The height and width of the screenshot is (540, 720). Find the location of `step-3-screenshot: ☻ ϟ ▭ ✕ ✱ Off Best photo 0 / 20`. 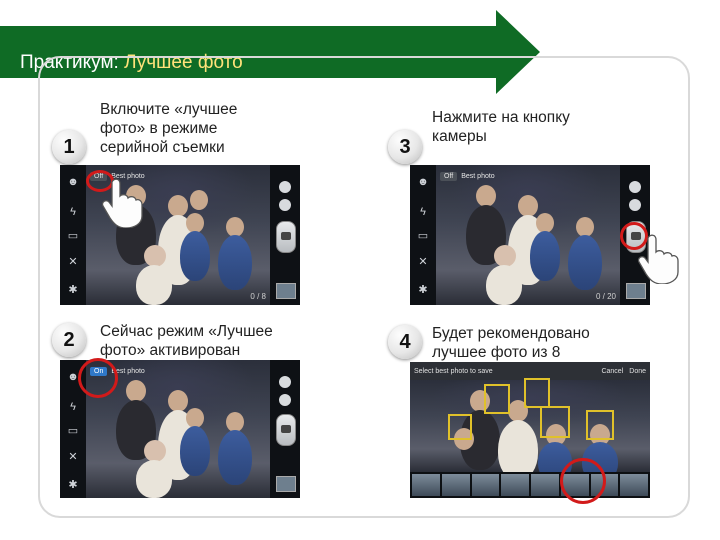

step-3-screenshot: ☻ ϟ ▭ ✕ ✱ Off Best photo 0 / 20 is located at coordinates (530, 235).